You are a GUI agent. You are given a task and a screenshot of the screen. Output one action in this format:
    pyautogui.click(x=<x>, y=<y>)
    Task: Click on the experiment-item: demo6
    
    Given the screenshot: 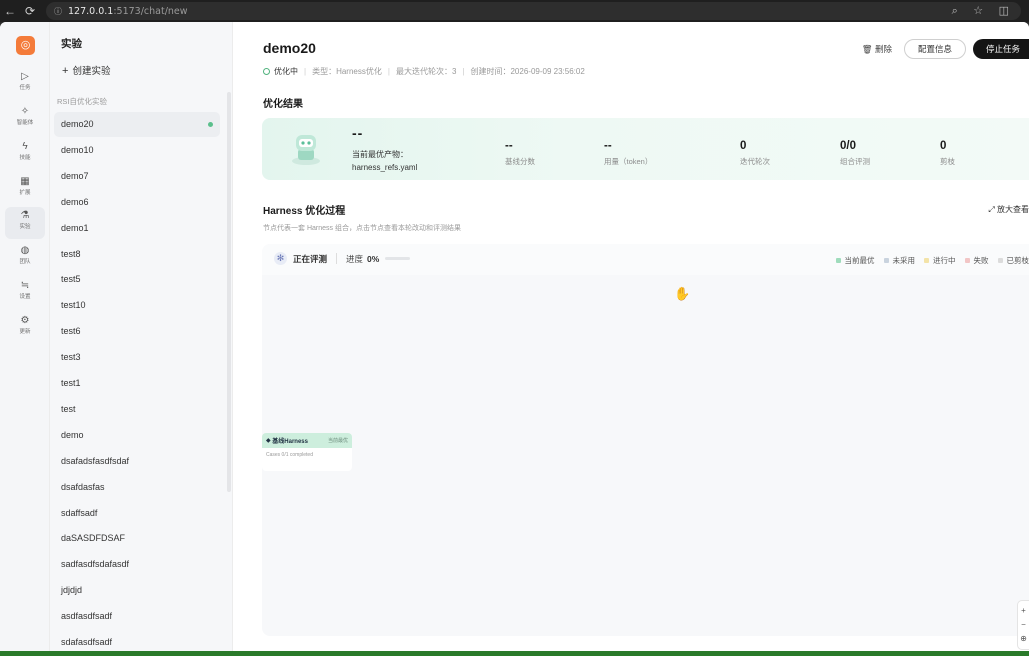 What is the action you would take?
    pyautogui.click(x=137, y=202)
    